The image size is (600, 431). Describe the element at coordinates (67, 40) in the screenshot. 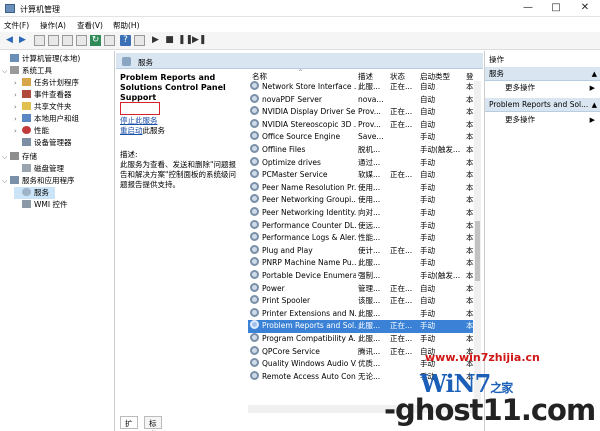

I see `properties-icon` at that location.